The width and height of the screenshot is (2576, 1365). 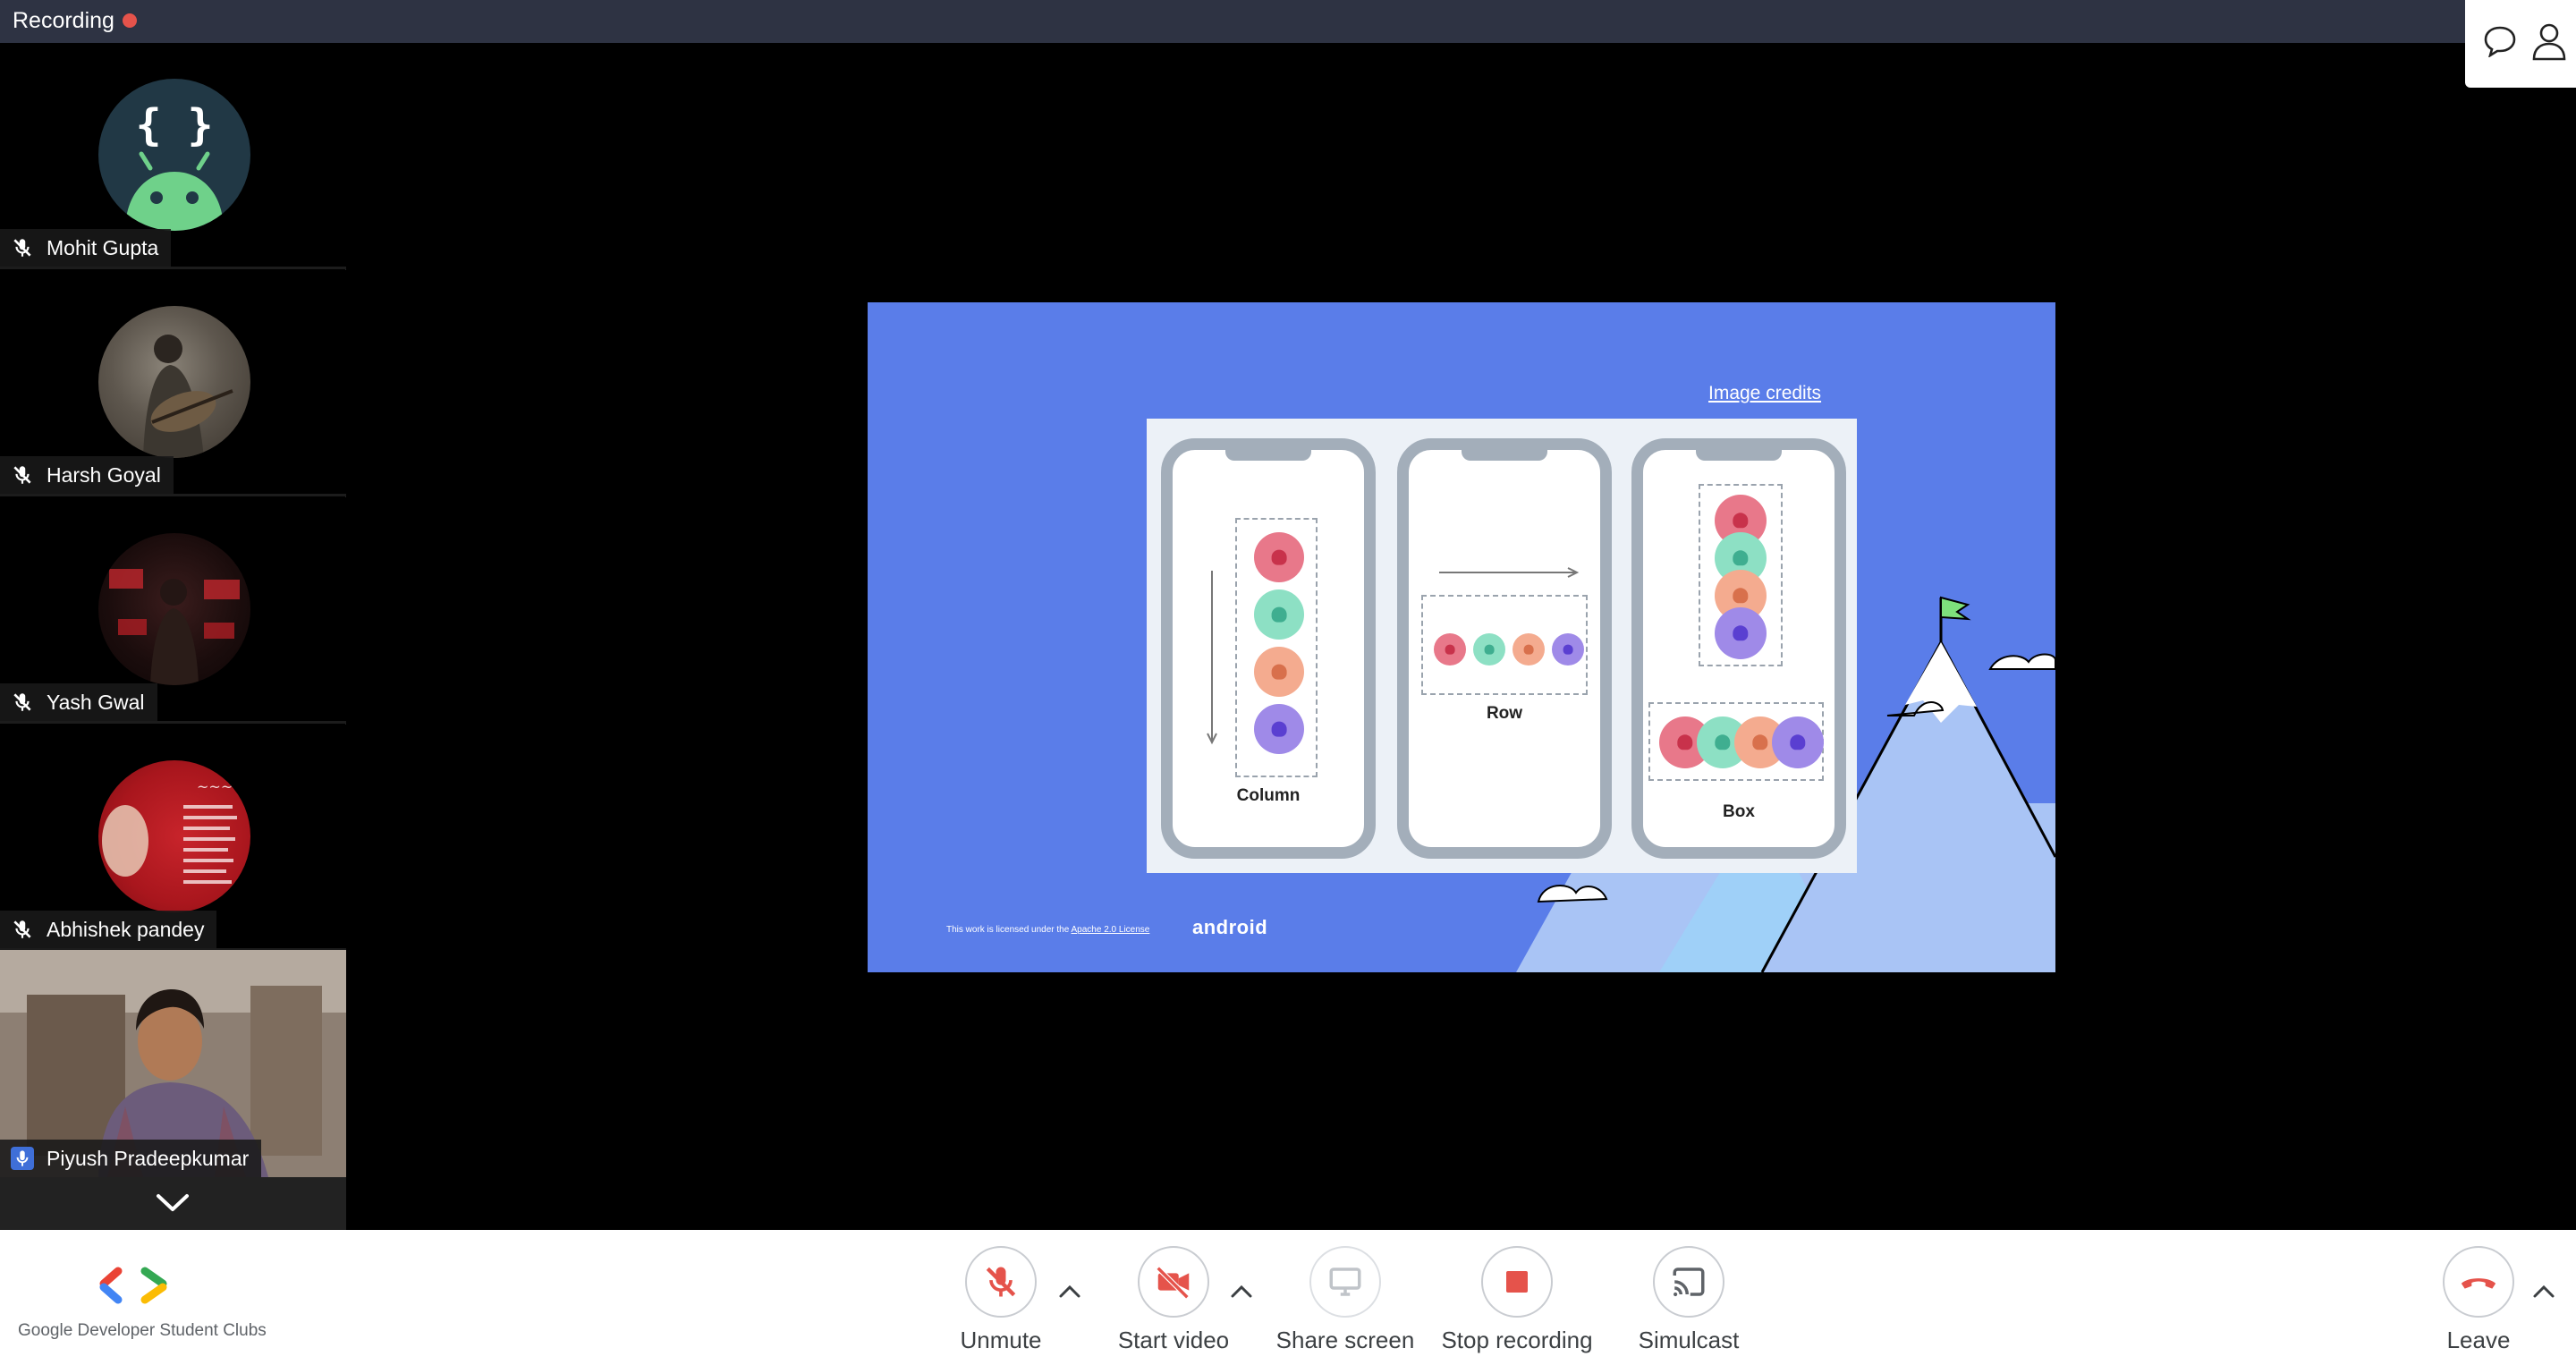 I want to click on participant-name-tag: Abhishek pandey, so click(x=108, y=930).